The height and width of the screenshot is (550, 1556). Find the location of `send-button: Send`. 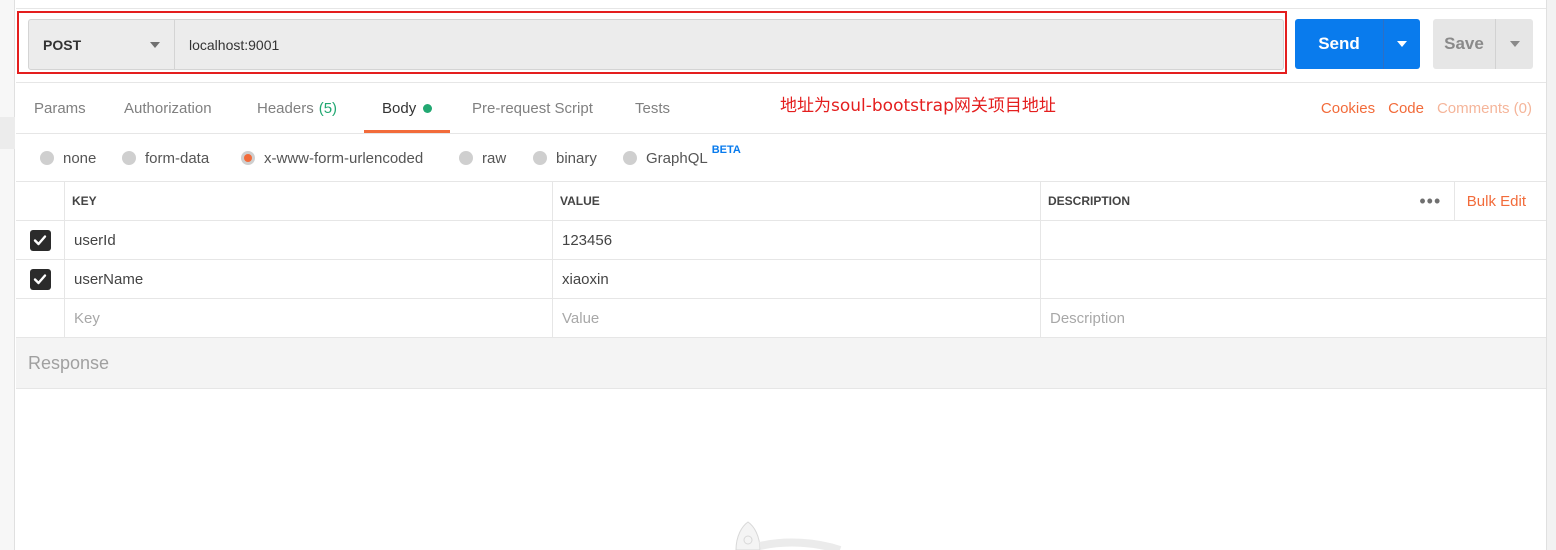

send-button: Send is located at coordinates (1339, 44).